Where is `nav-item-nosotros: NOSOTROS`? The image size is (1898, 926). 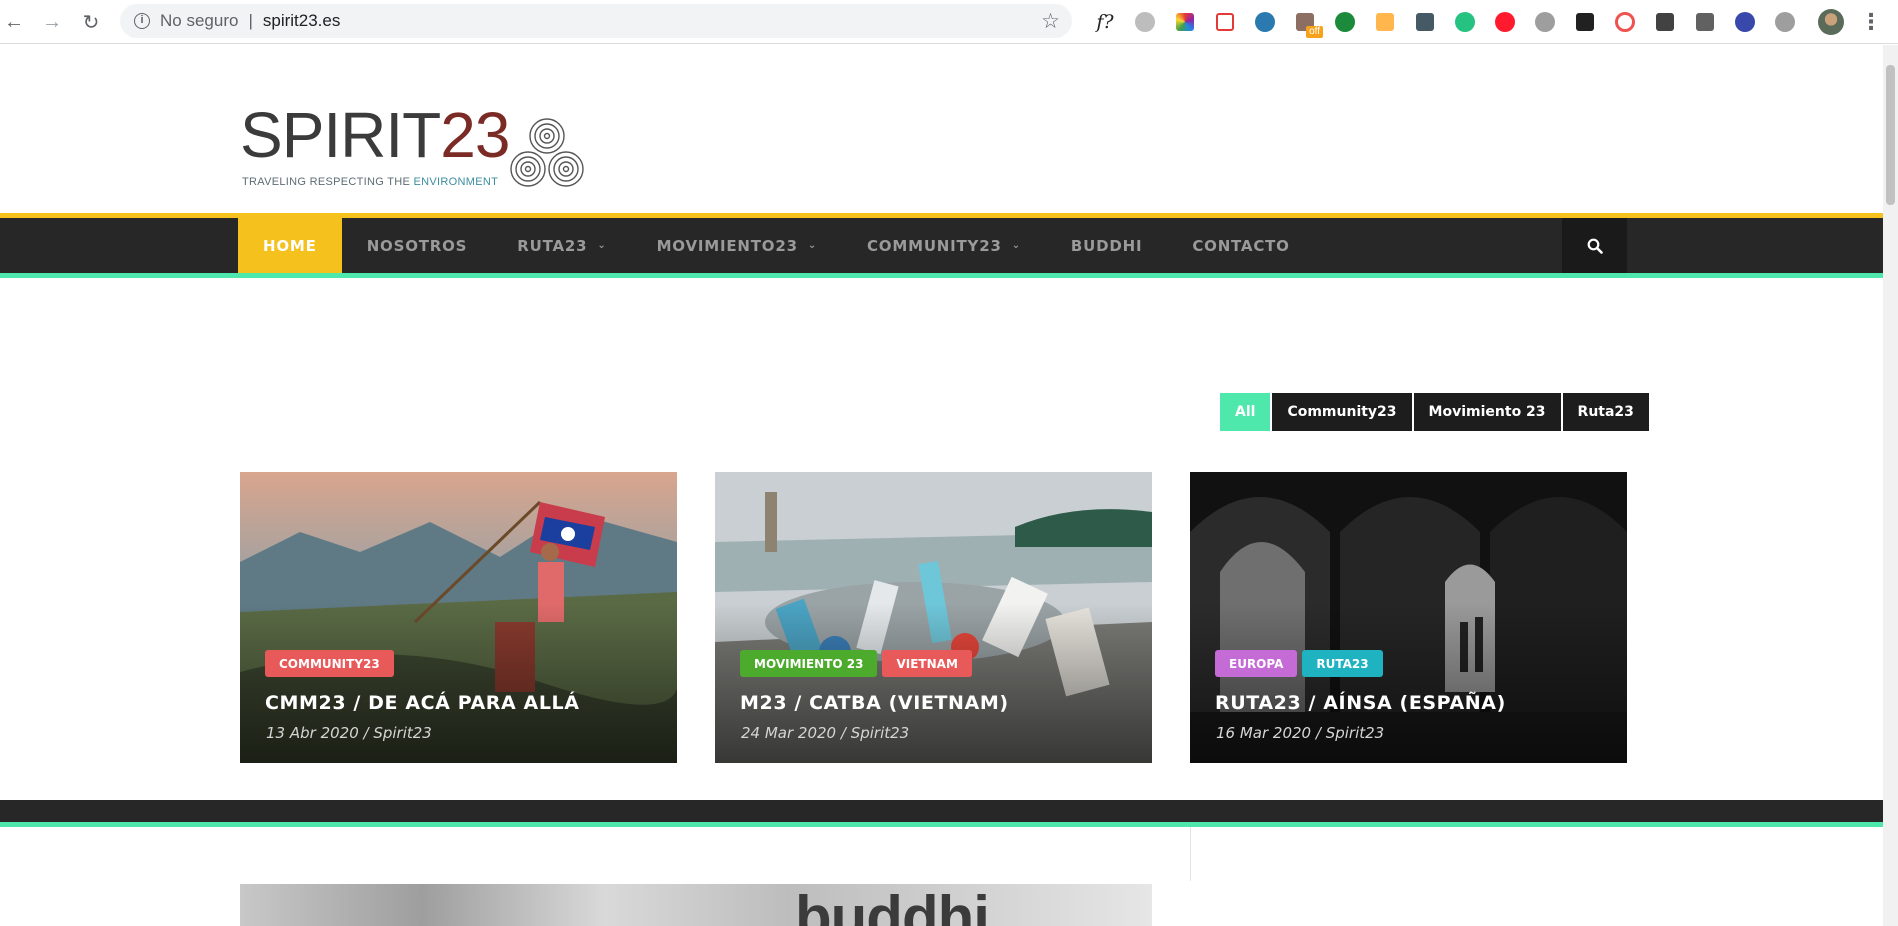 nav-item-nosotros: NOSOTROS is located at coordinates (417, 245).